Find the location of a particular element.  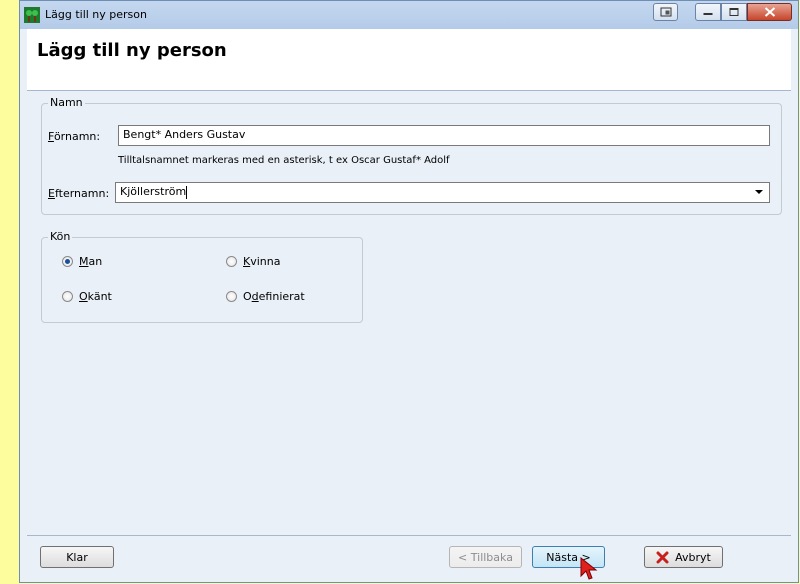

radio-kvinna-label-rest: vinna is located at coordinates (265, 261).